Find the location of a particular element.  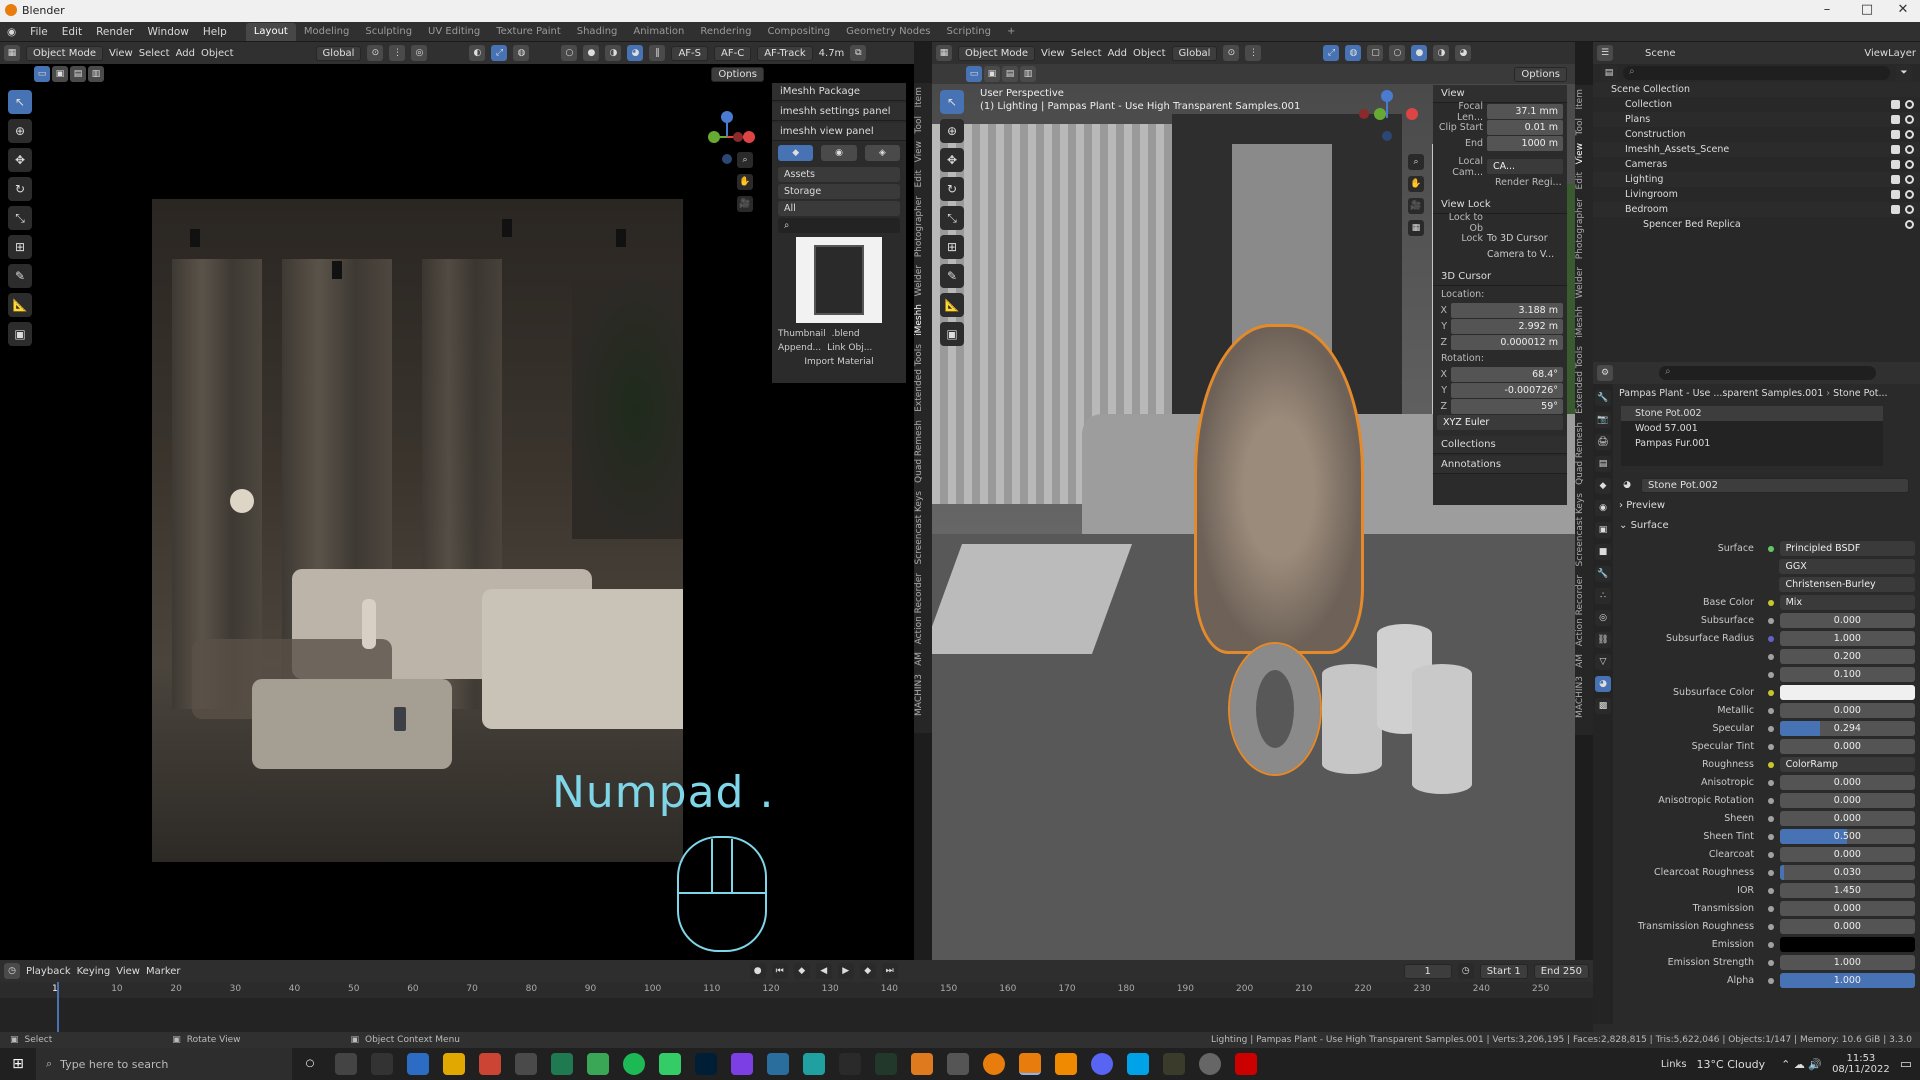

file-explorer-icon is located at coordinates (454, 1064).